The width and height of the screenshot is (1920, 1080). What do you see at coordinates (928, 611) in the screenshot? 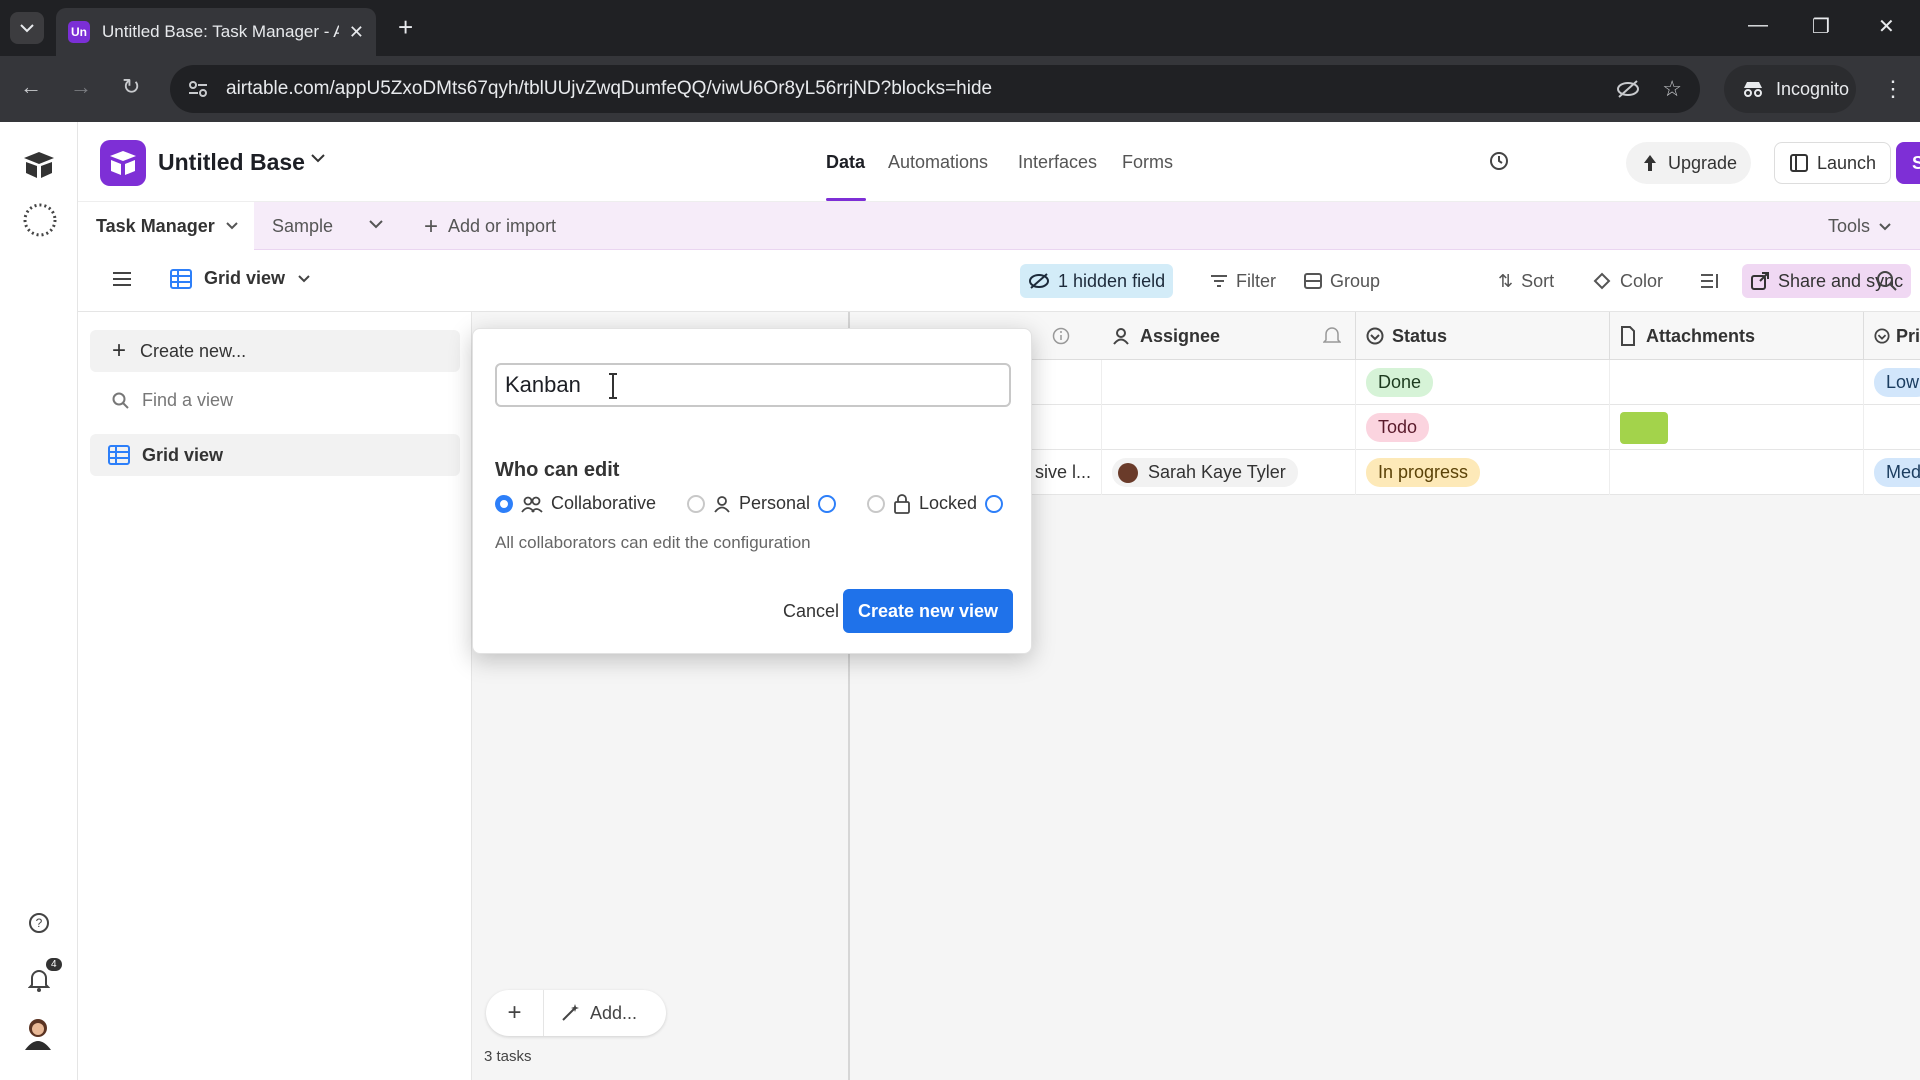
I see `create-new-view-button: Create new view` at bounding box center [928, 611].